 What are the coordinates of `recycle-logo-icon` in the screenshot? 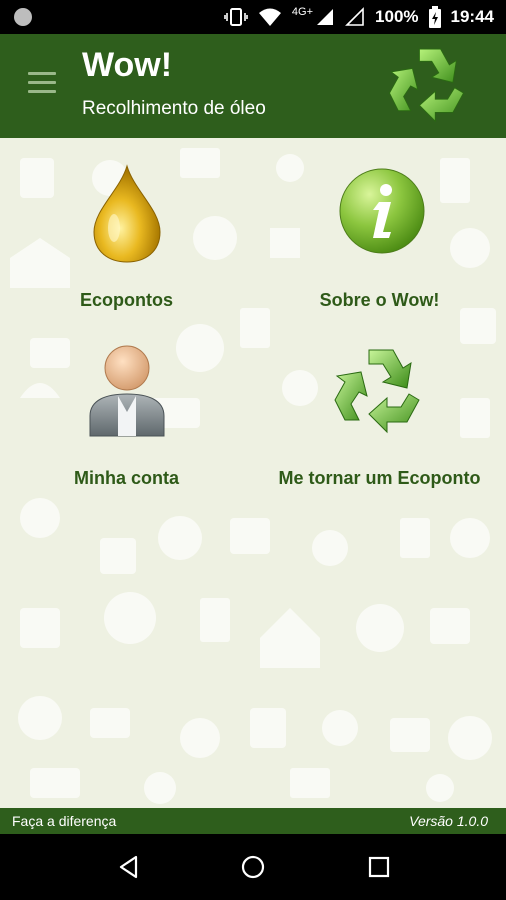 It's located at (427, 85).